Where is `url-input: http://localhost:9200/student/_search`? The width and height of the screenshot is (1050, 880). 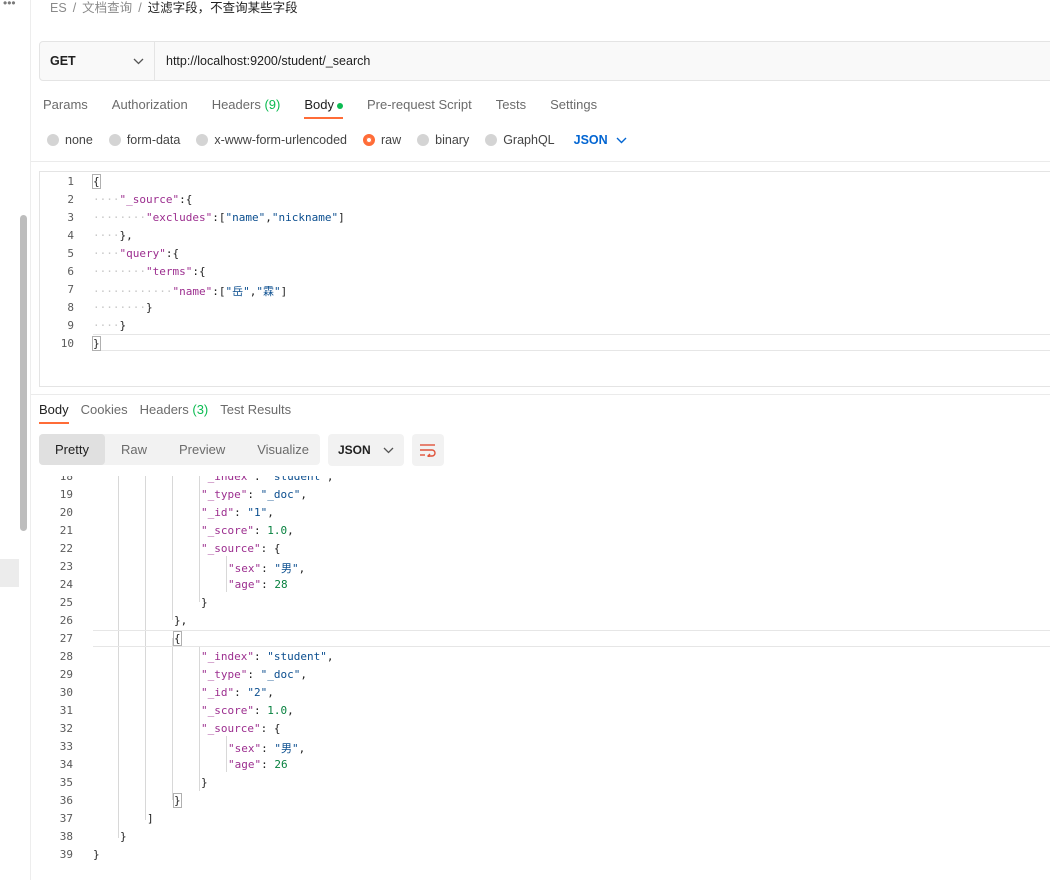 url-input: http://localhost:9200/student/_search is located at coordinates (262, 61).